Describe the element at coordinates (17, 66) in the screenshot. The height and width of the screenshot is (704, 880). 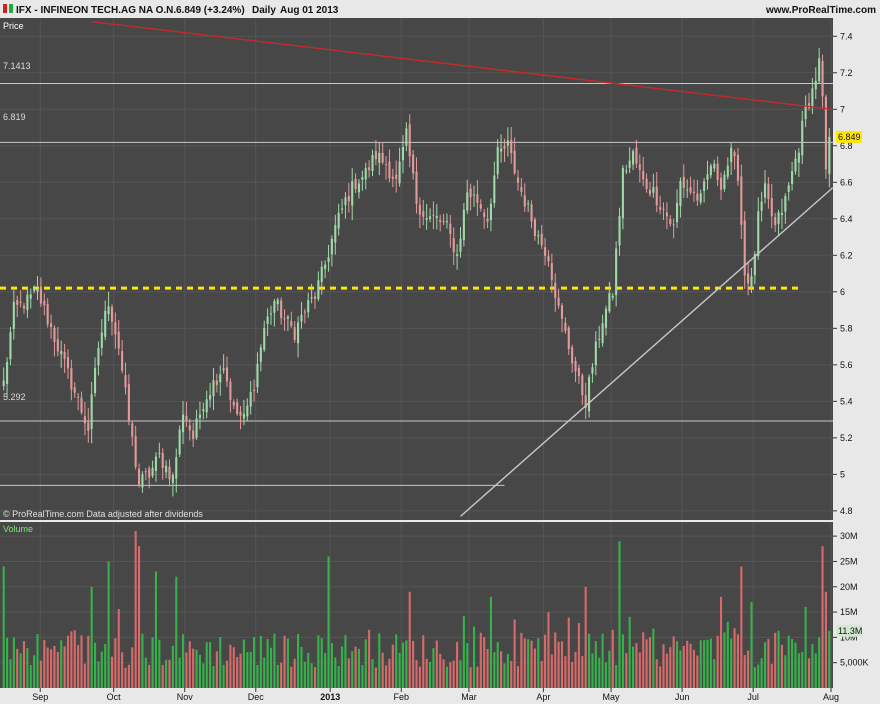
I see `level-label-top: 7.1413` at that location.